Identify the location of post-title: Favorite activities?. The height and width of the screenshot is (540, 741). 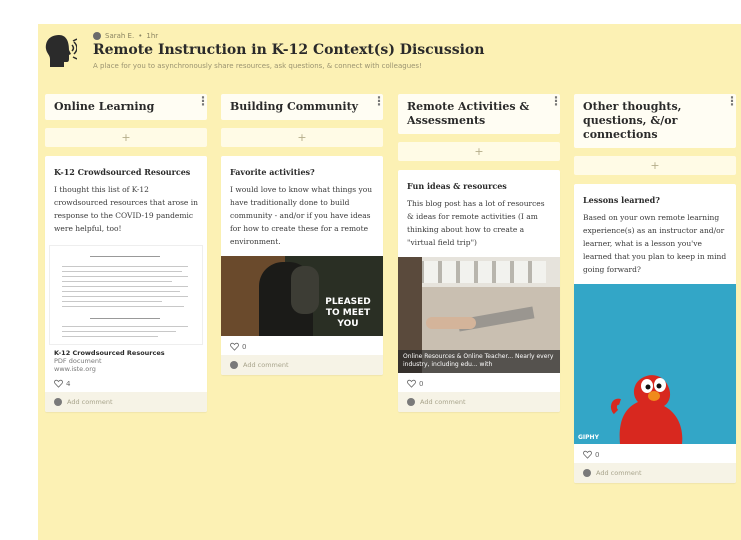
(272, 172).